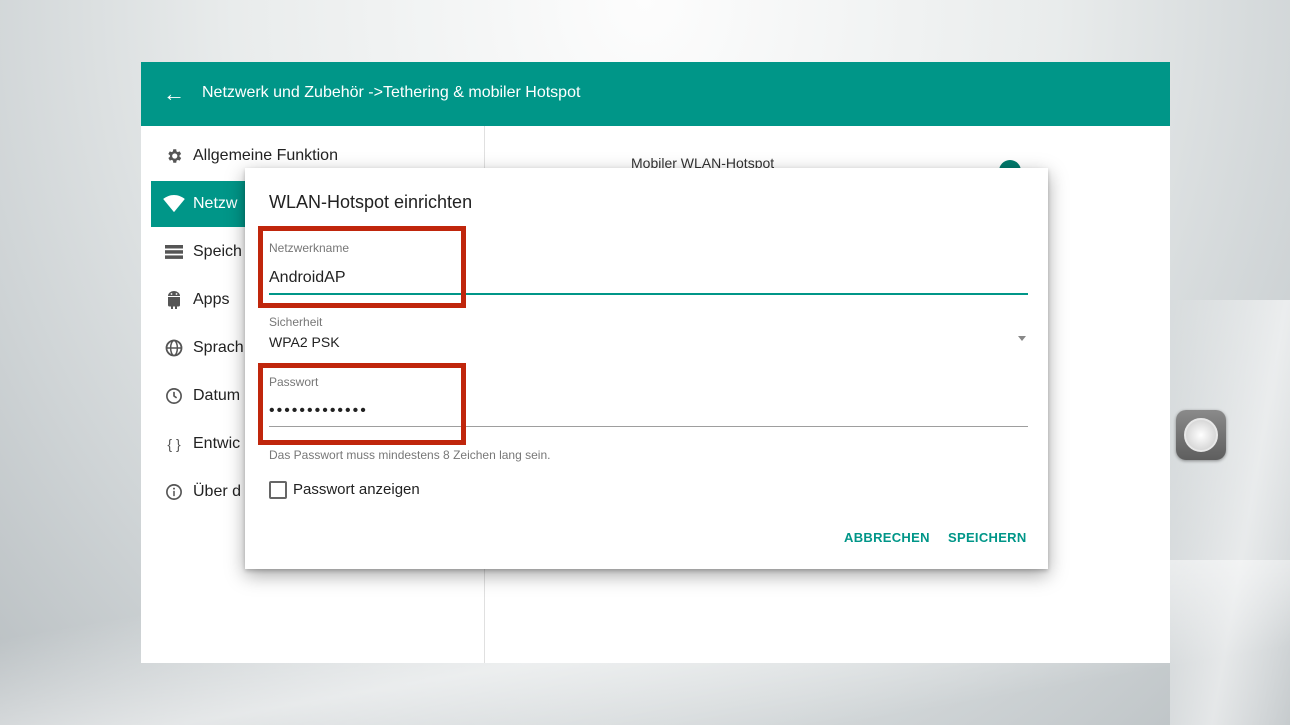 The width and height of the screenshot is (1290, 725). Describe the element at coordinates (371, 202) in the screenshot. I see `dialog-title: WLAN-Hotspot einrichten` at that location.